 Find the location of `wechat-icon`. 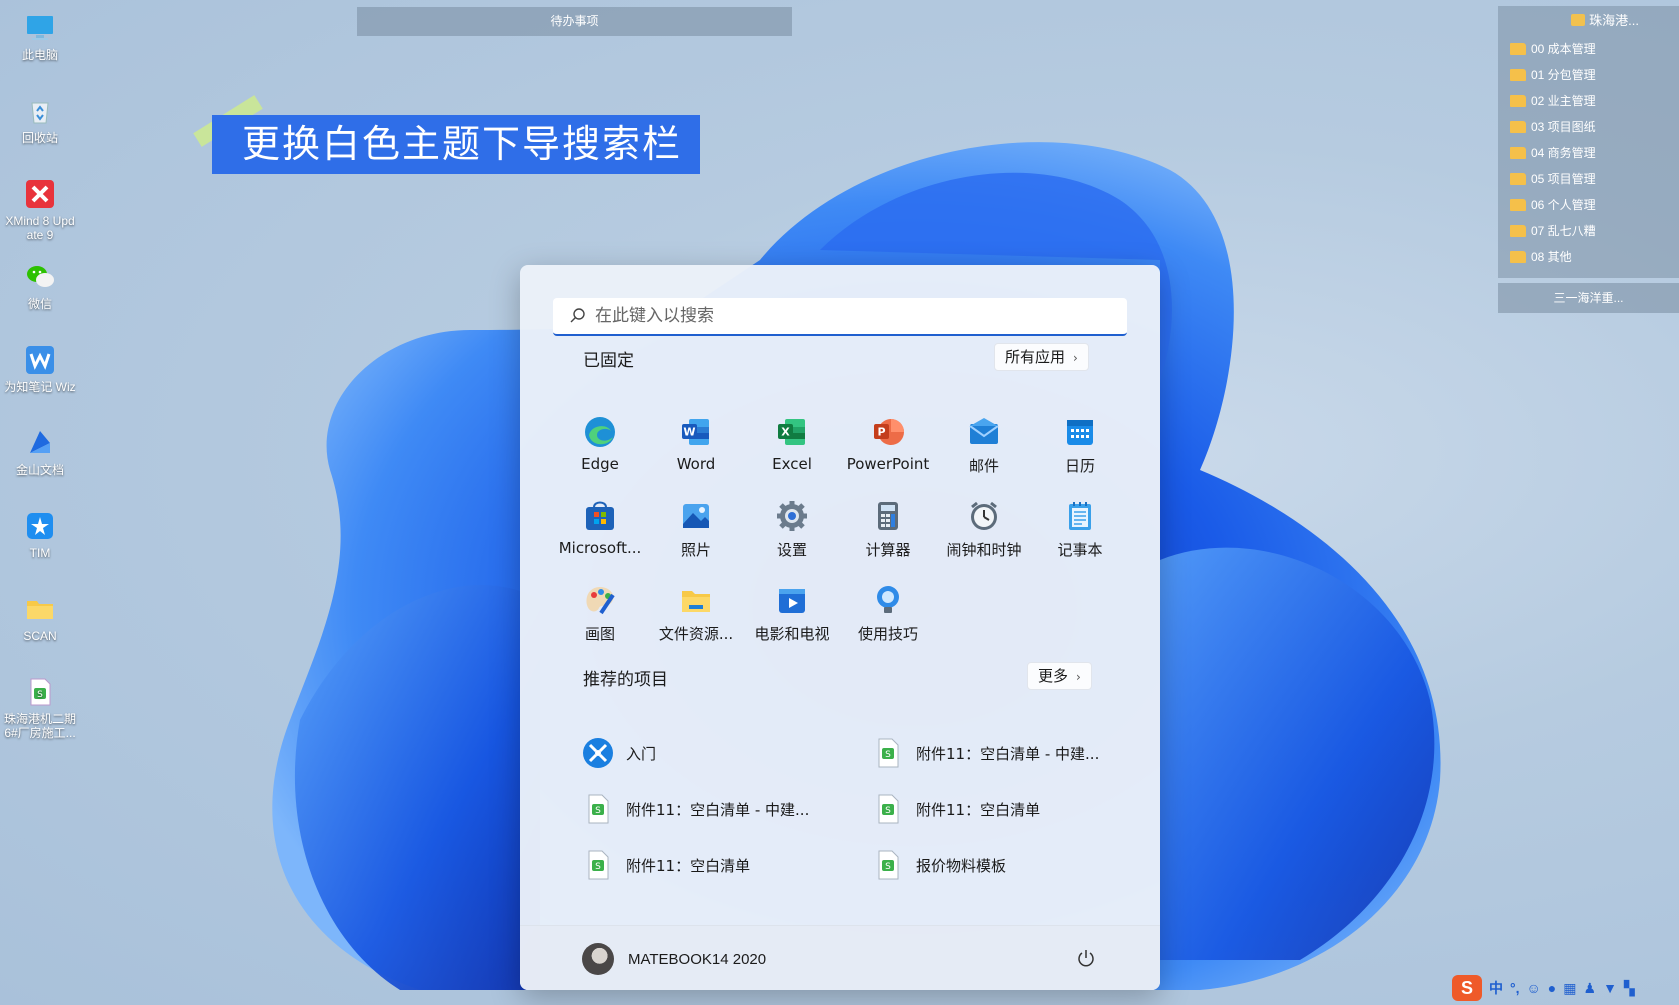

wechat-icon is located at coordinates (40, 276).